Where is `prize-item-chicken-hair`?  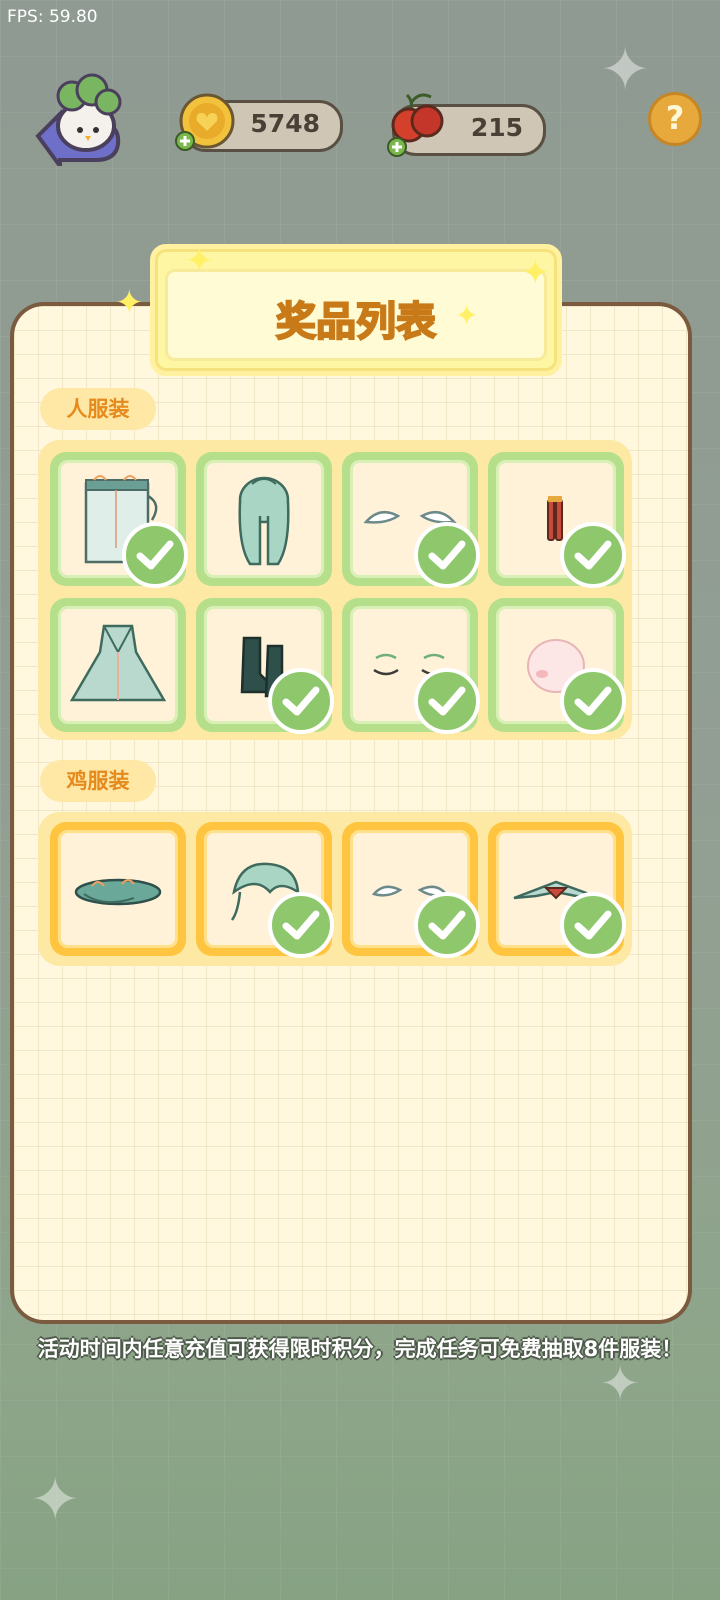 prize-item-chicken-hair is located at coordinates (265, 890).